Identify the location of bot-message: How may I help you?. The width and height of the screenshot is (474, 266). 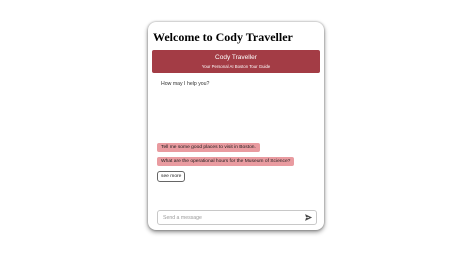
(185, 84).